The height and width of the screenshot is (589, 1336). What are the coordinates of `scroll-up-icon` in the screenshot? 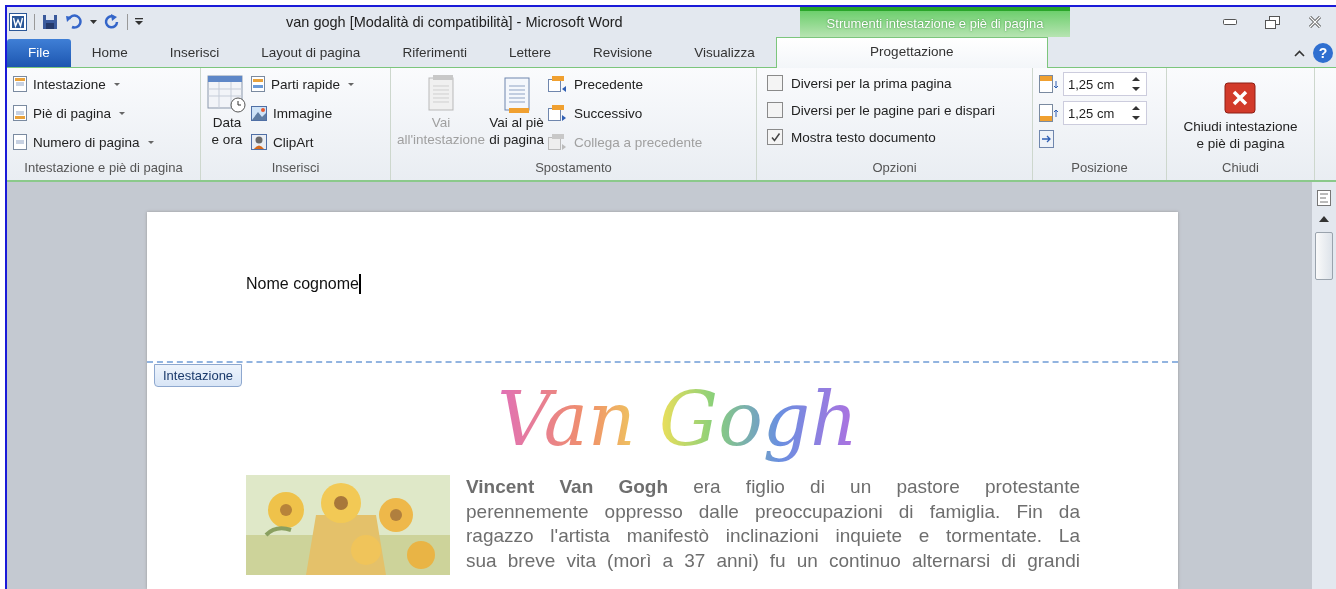 It's located at (1324, 219).